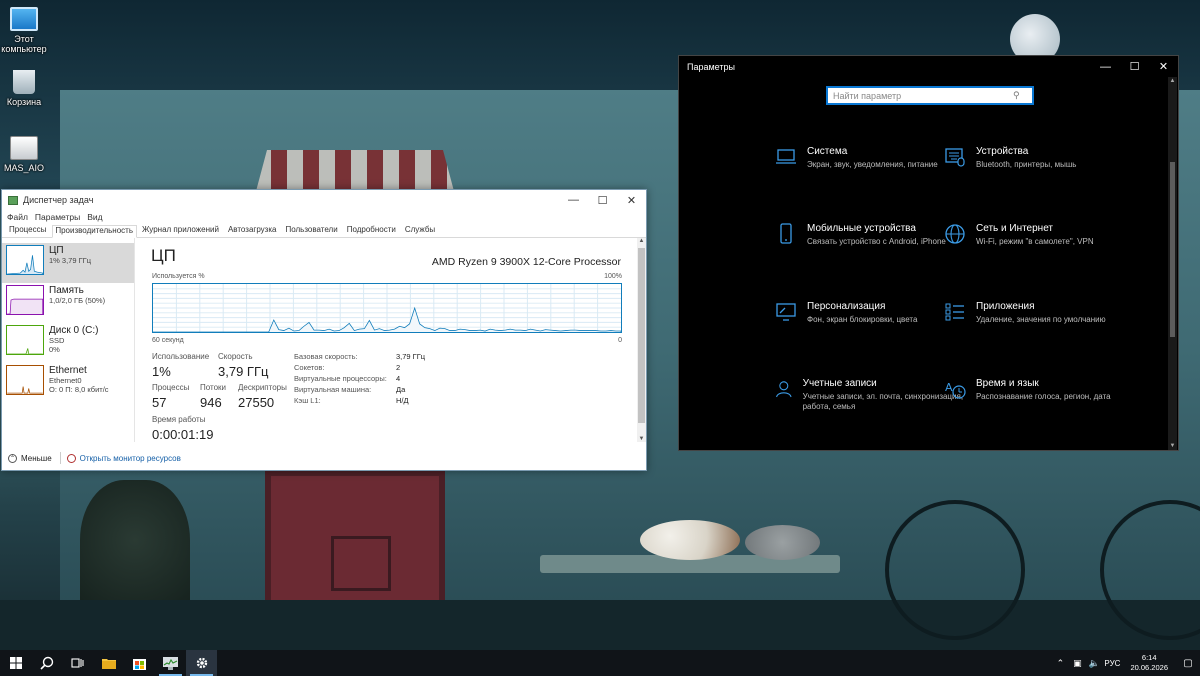 This screenshot has height=676, width=1200. I want to click on desktop-icon-recycle-bin: Корзина, so click(25, 88).